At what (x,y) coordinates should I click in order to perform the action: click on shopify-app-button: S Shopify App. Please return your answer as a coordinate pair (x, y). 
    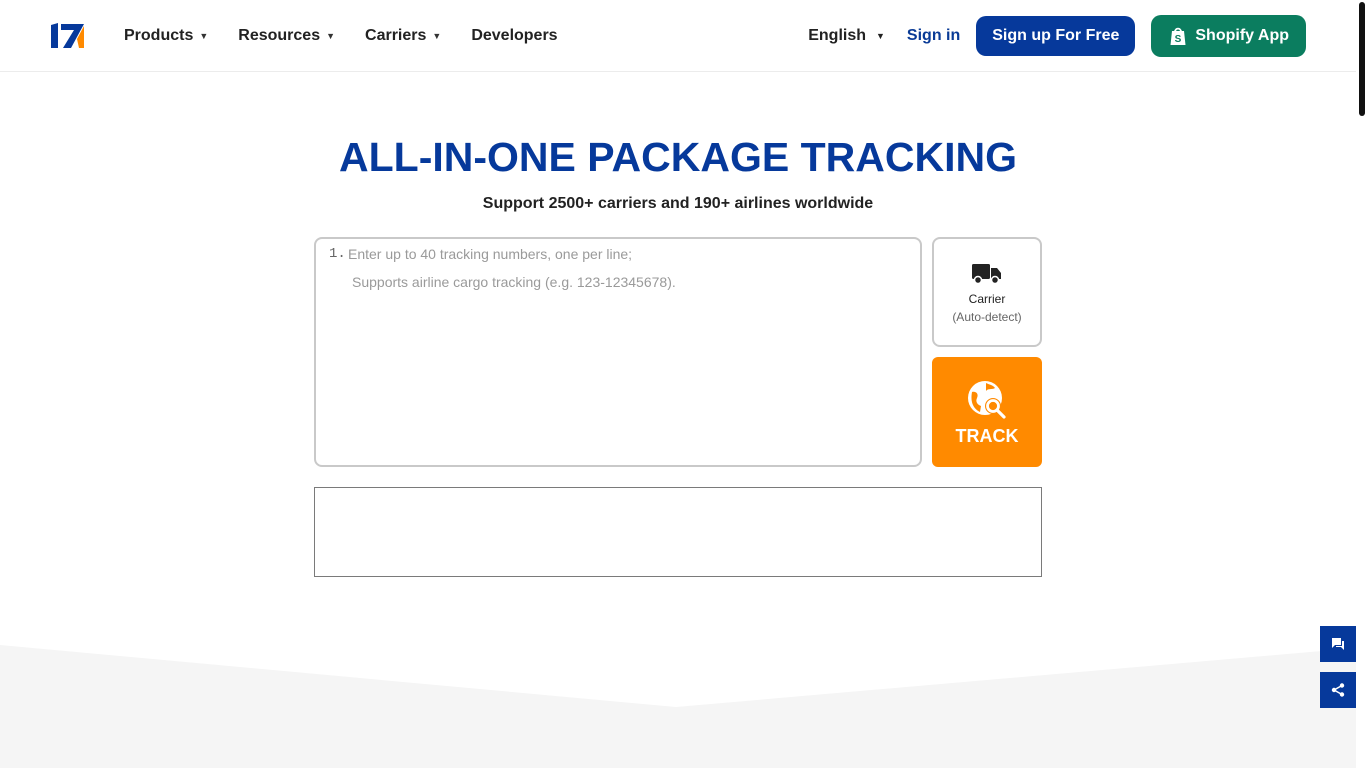
    Looking at the image, I should click on (1228, 35).